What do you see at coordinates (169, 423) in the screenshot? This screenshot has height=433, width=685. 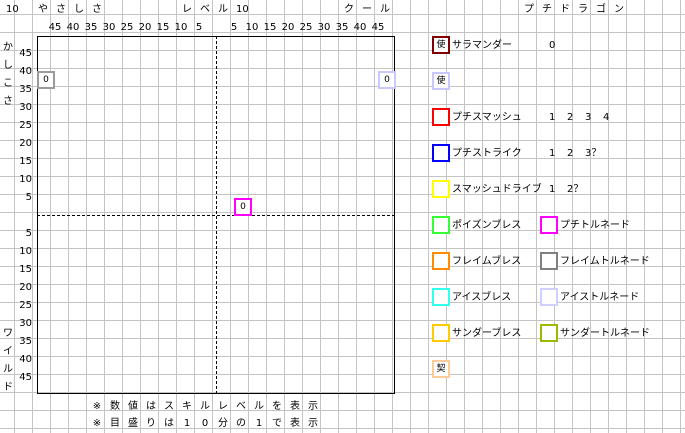 I see `note-scale-char: は` at bounding box center [169, 423].